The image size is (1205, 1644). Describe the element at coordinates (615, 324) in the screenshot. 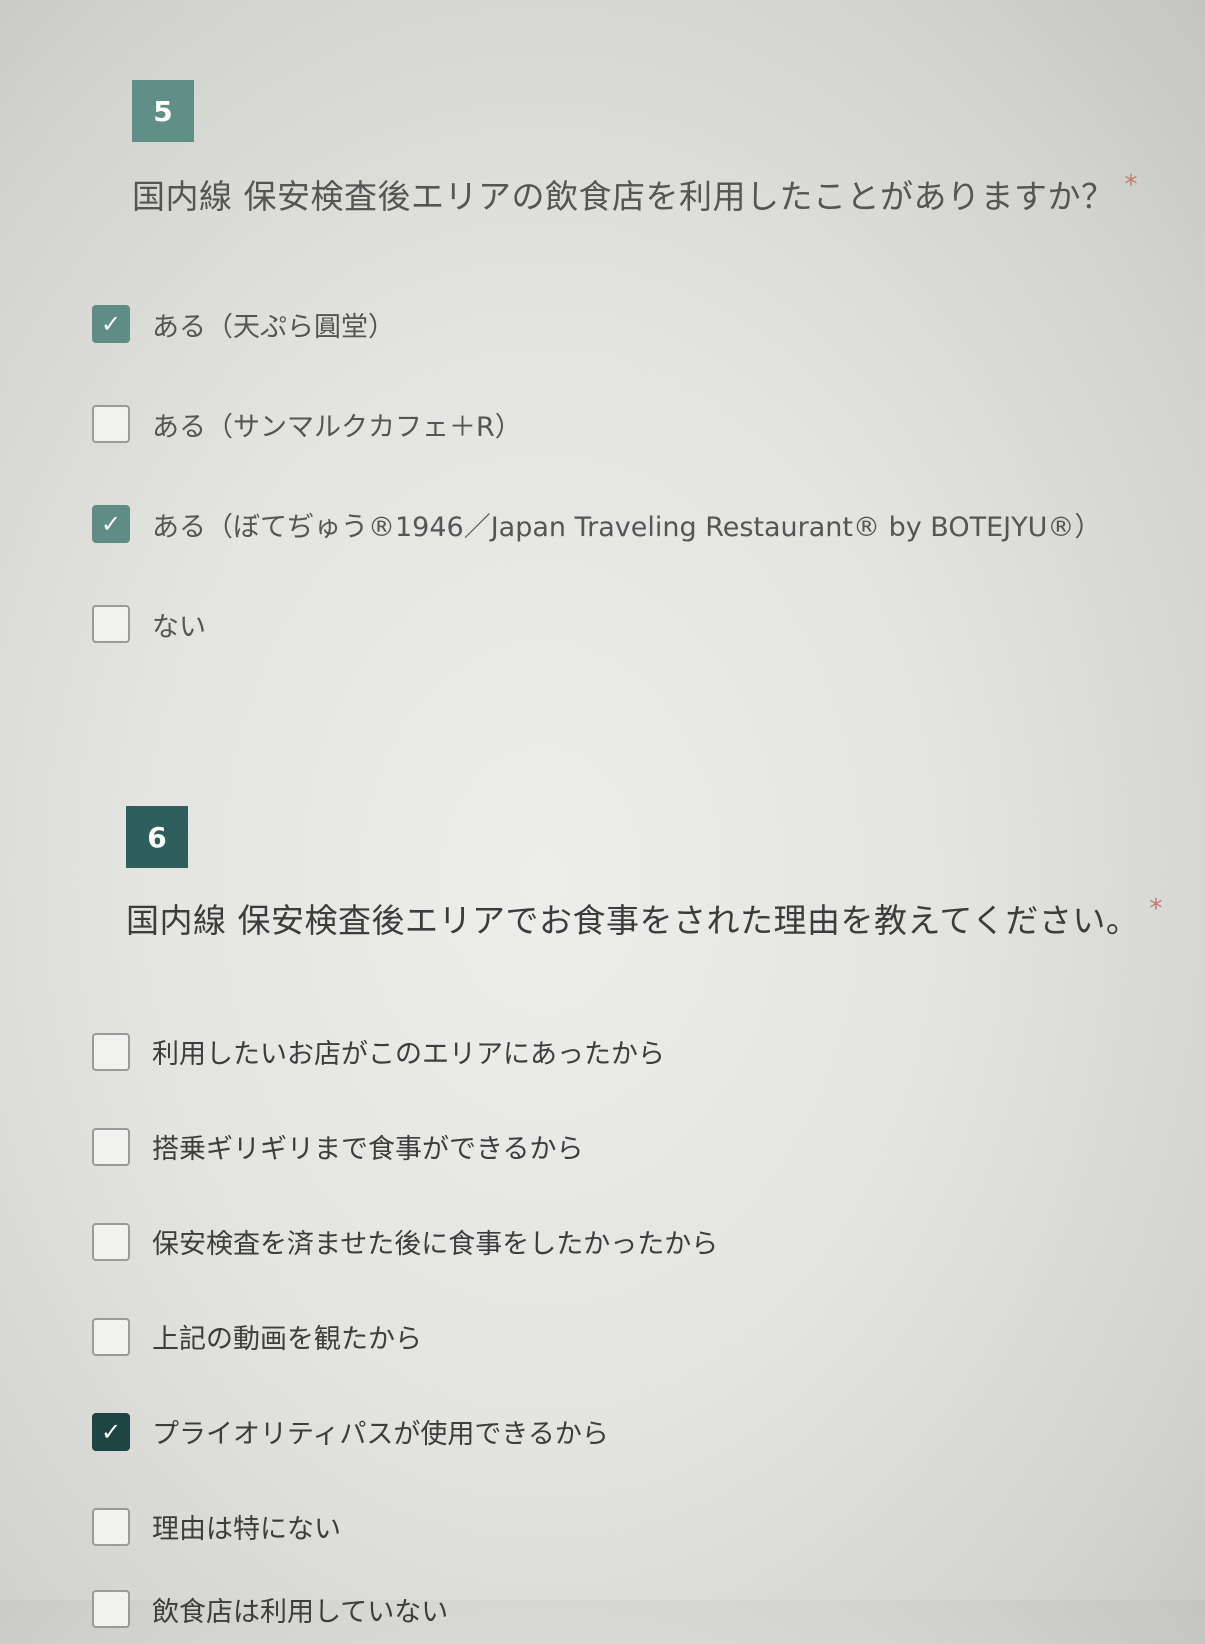

I see `option-tempura-endo: ✓ ある（天ぷら圓堂）` at that location.